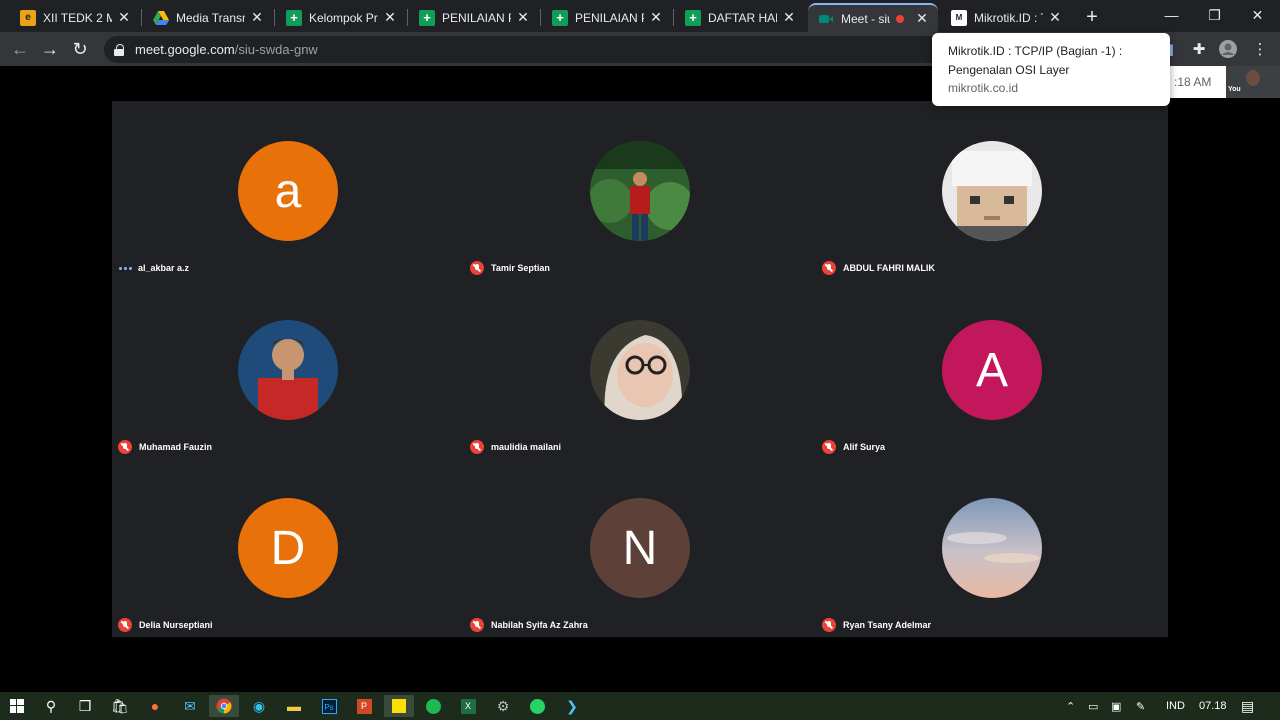 This screenshot has height=720, width=1280. What do you see at coordinates (433, 706) in the screenshot?
I see `spotify-icon` at bounding box center [433, 706].